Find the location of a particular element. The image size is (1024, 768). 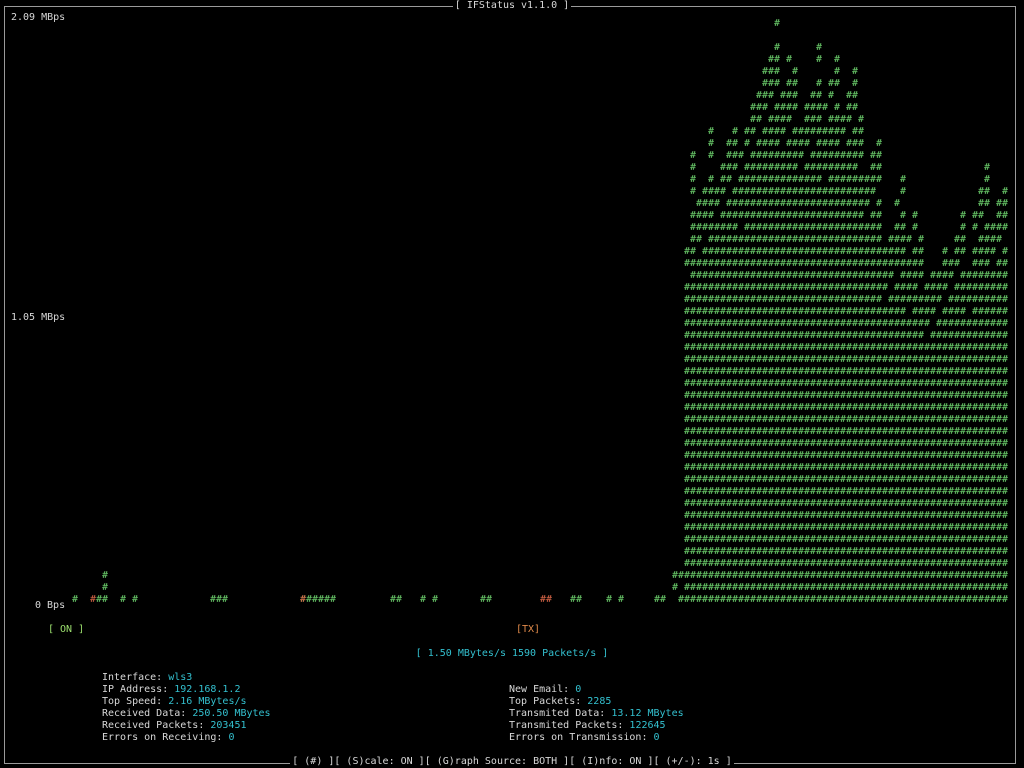

info-value: 2285 is located at coordinates (599, 701).